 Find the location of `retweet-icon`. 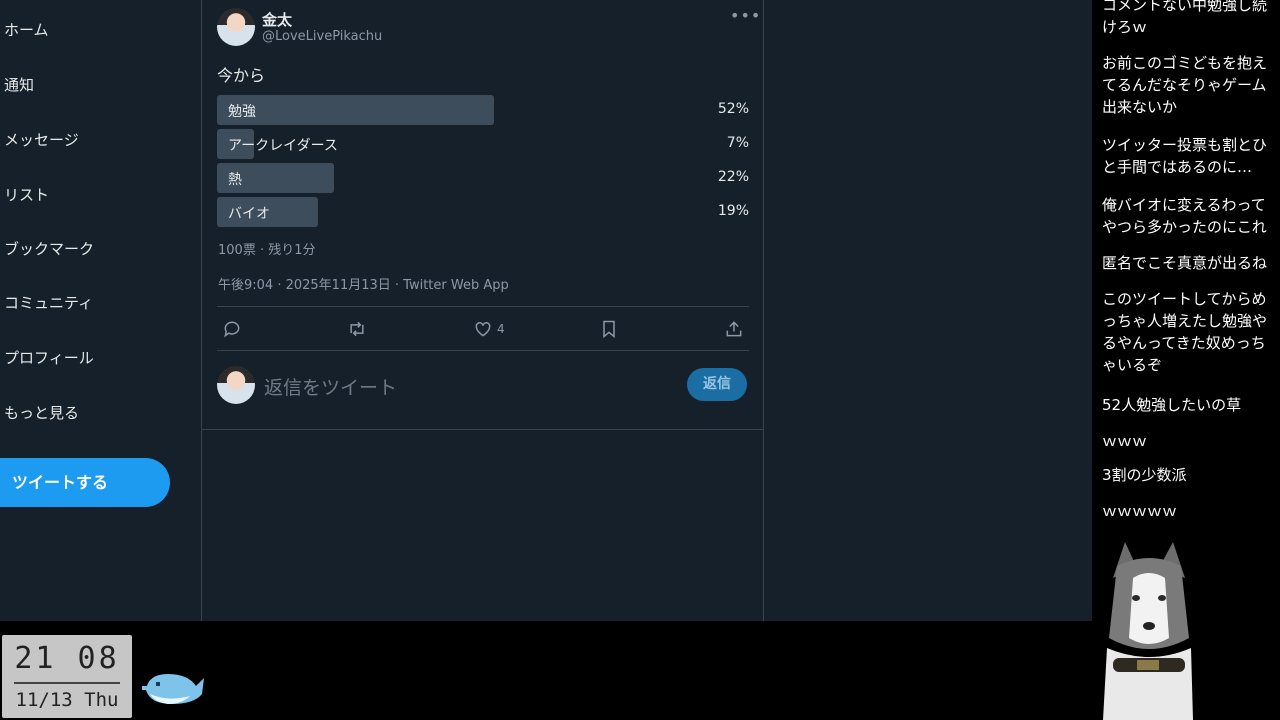

retweet-icon is located at coordinates (357, 329).